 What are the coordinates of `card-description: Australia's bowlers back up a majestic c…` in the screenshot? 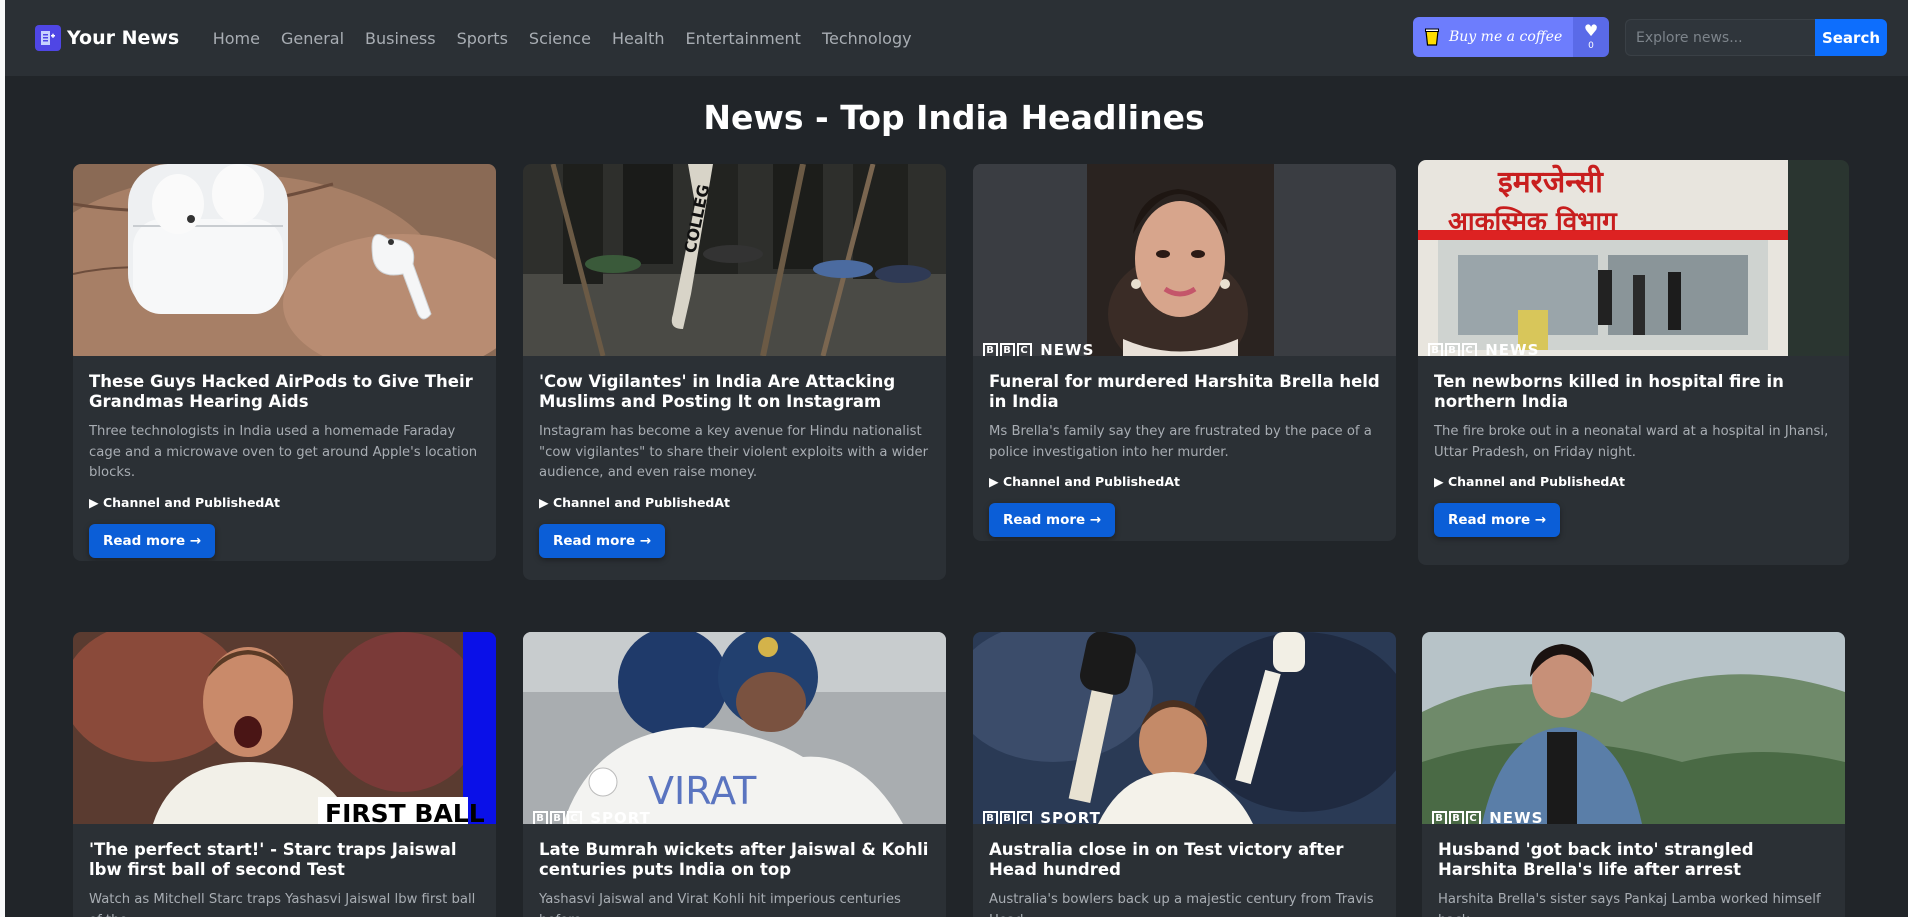 It's located at (1181, 904).